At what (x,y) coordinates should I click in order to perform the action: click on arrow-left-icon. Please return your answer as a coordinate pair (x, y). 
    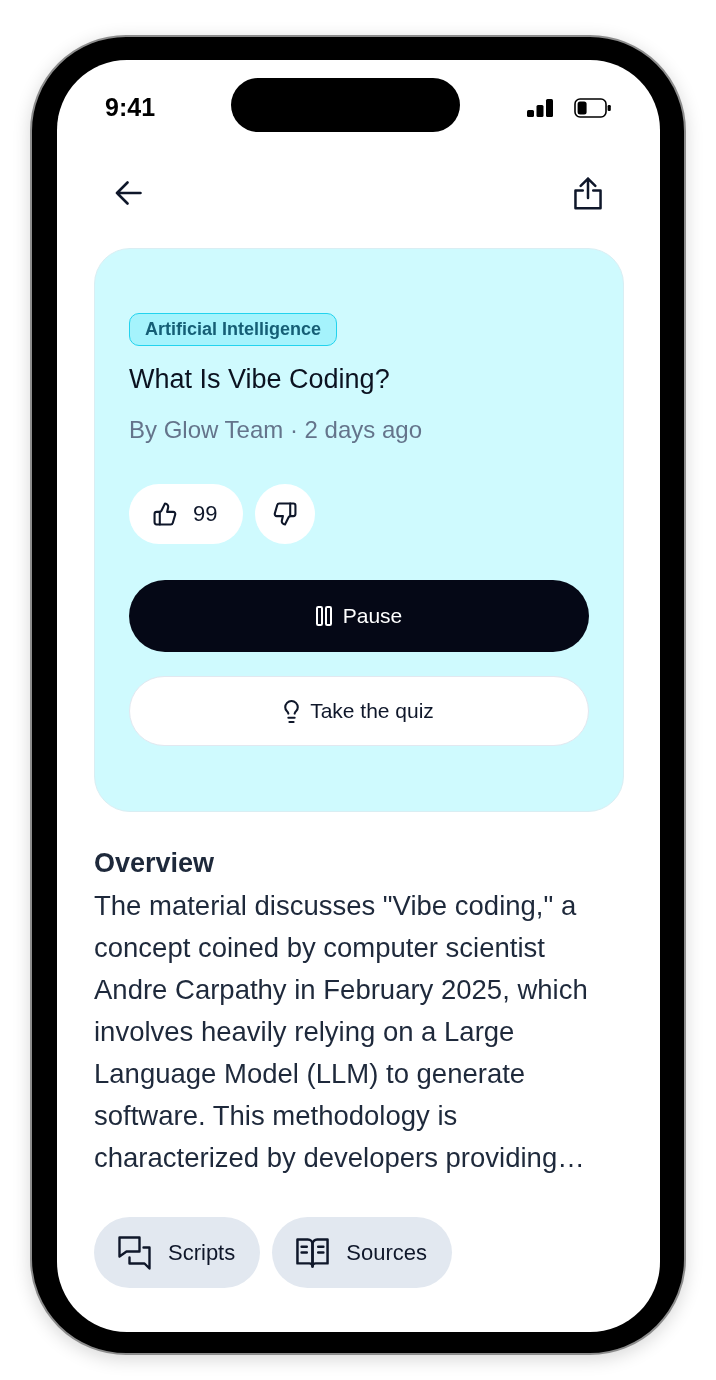
    Looking at the image, I should click on (128, 193).